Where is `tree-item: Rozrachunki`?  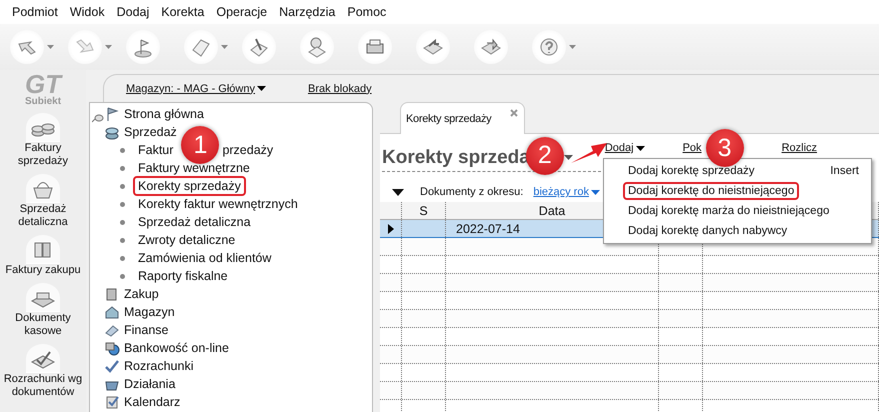
tree-item: Rozrachunki is located at coordinates (159, 366).